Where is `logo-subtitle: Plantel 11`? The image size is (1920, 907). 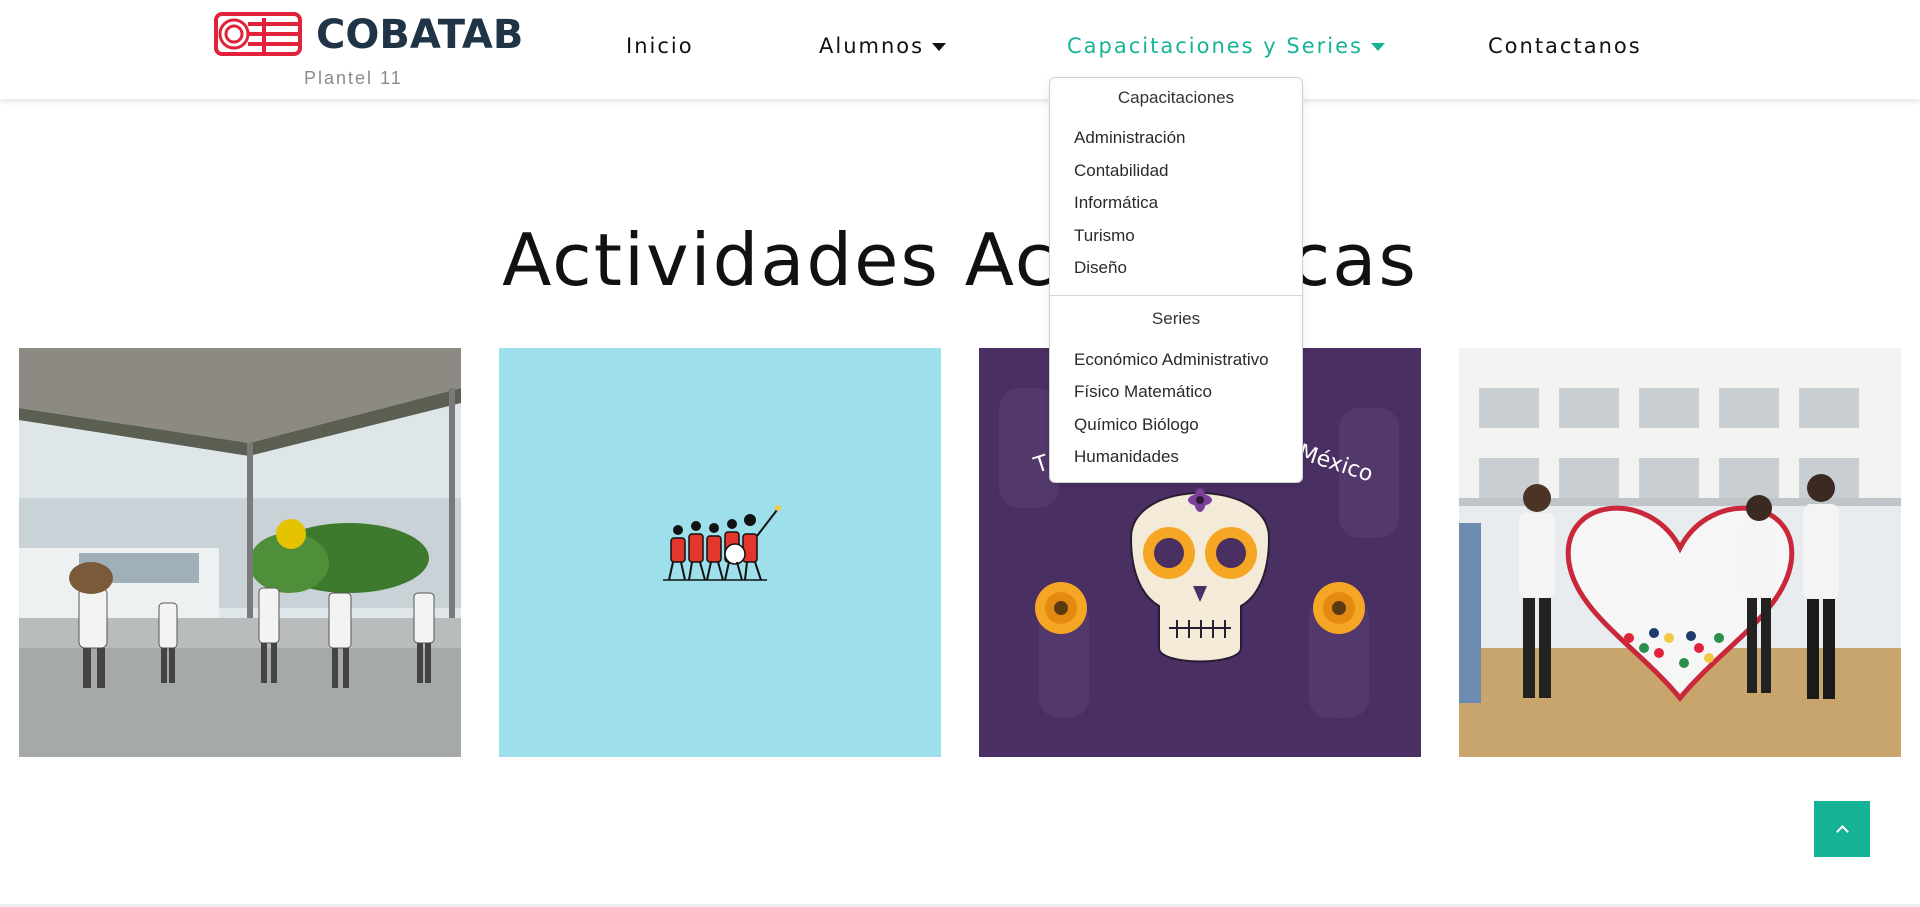
logo-subtitle: Plantel 11 is located at coordinates (353, 78).